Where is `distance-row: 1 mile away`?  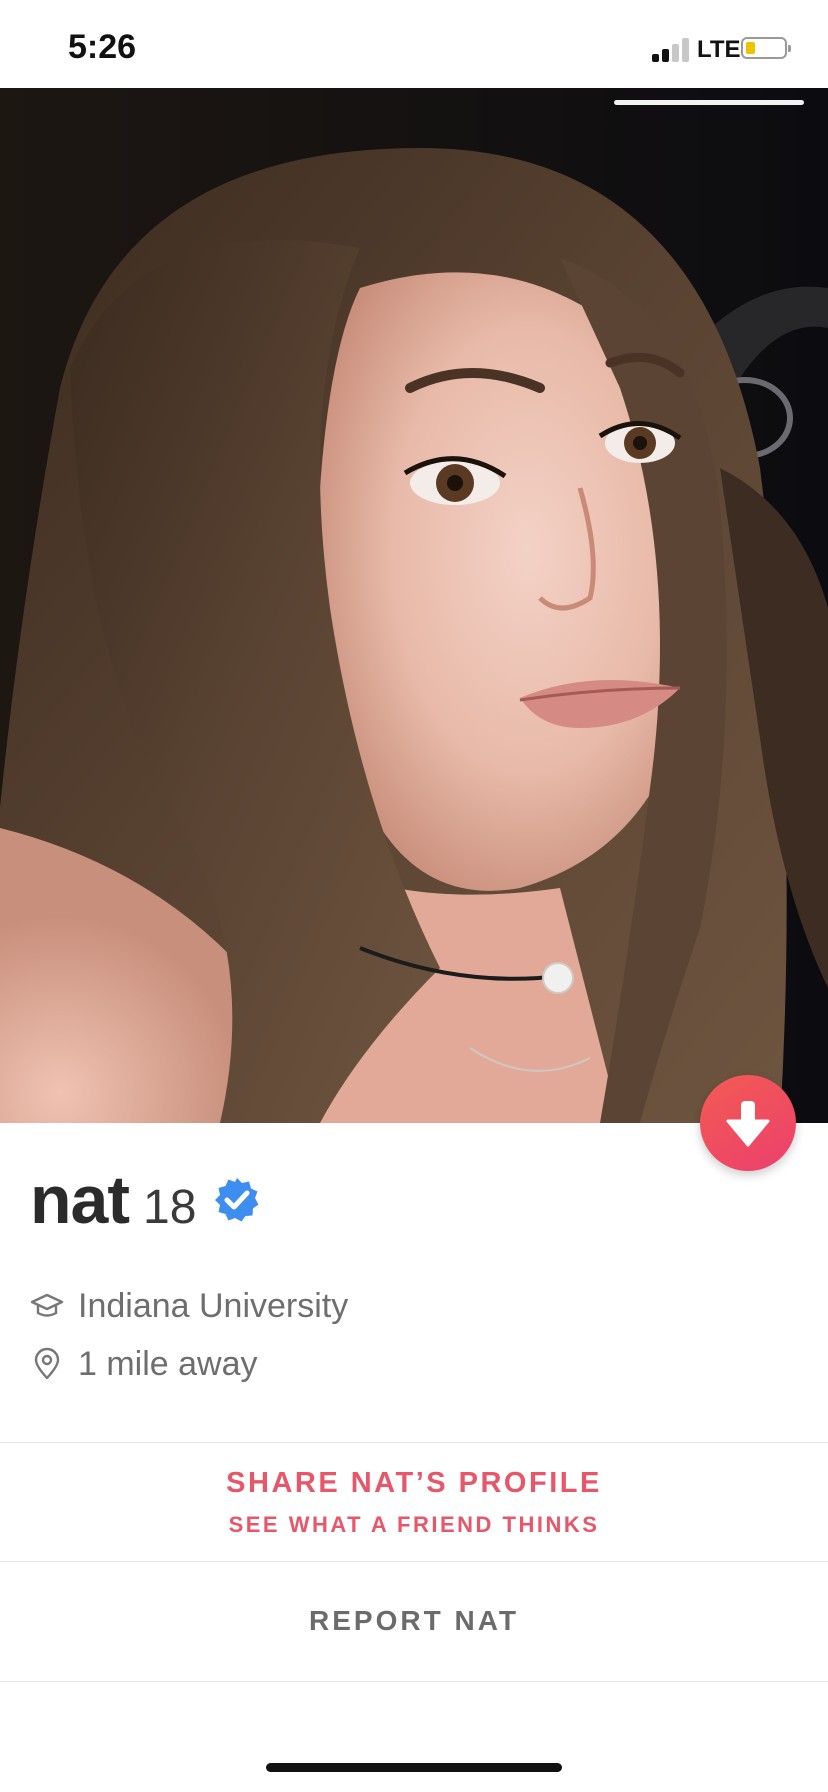
distance-row: 1 mile away is located at coordinates (144, 1364).